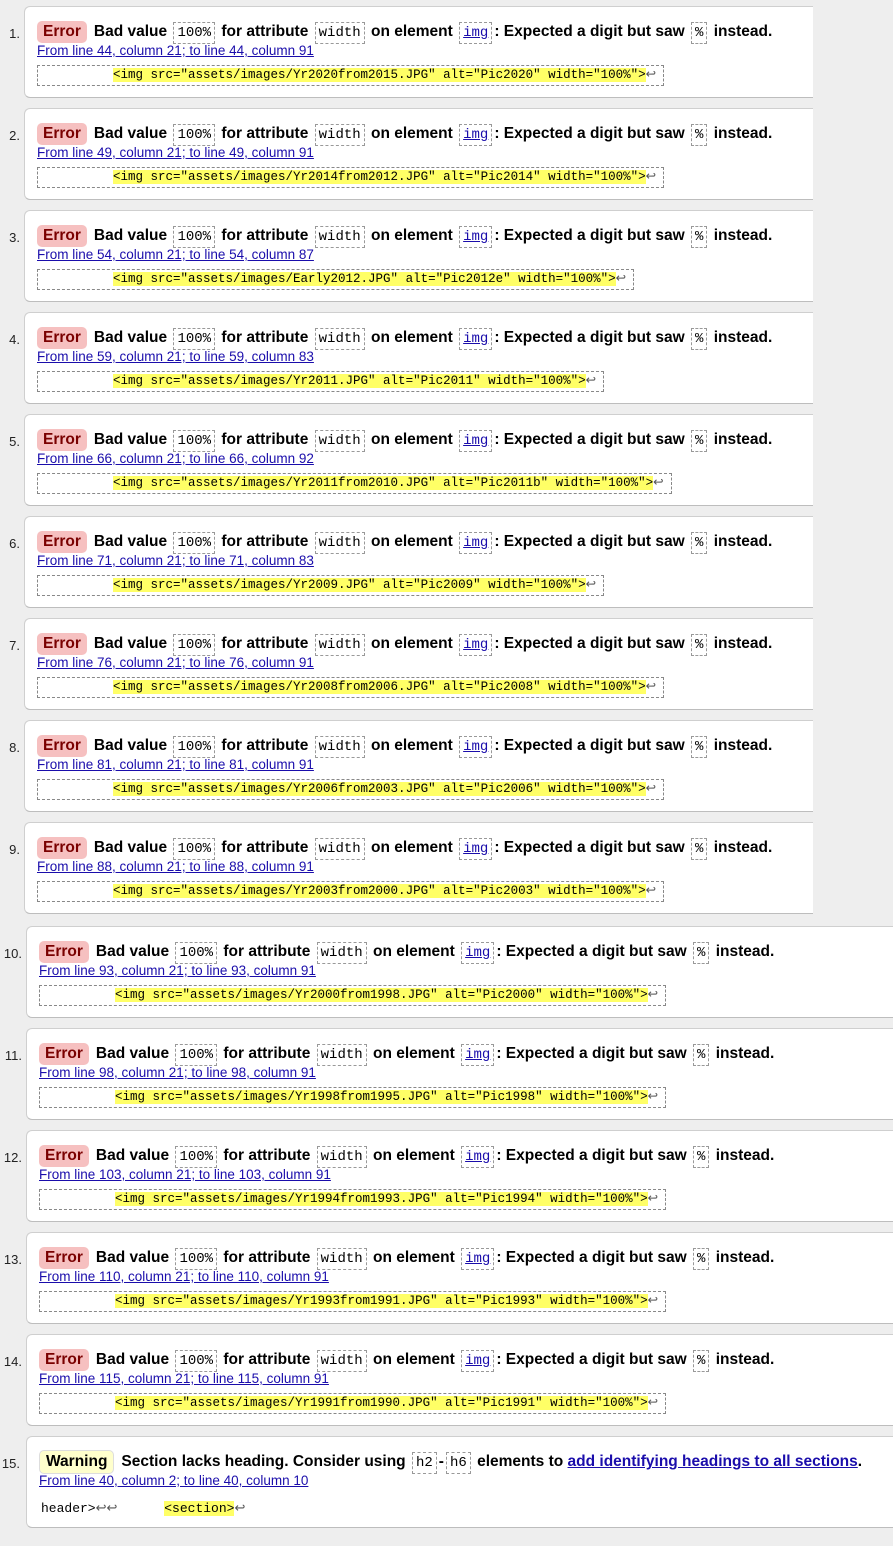 The image size is (893, 1546). What do you see at coordinates (263, 1461) in the screenshot?
I see `message-part: Section lacks heading. Consider using` at bounding box center [263, 1461].